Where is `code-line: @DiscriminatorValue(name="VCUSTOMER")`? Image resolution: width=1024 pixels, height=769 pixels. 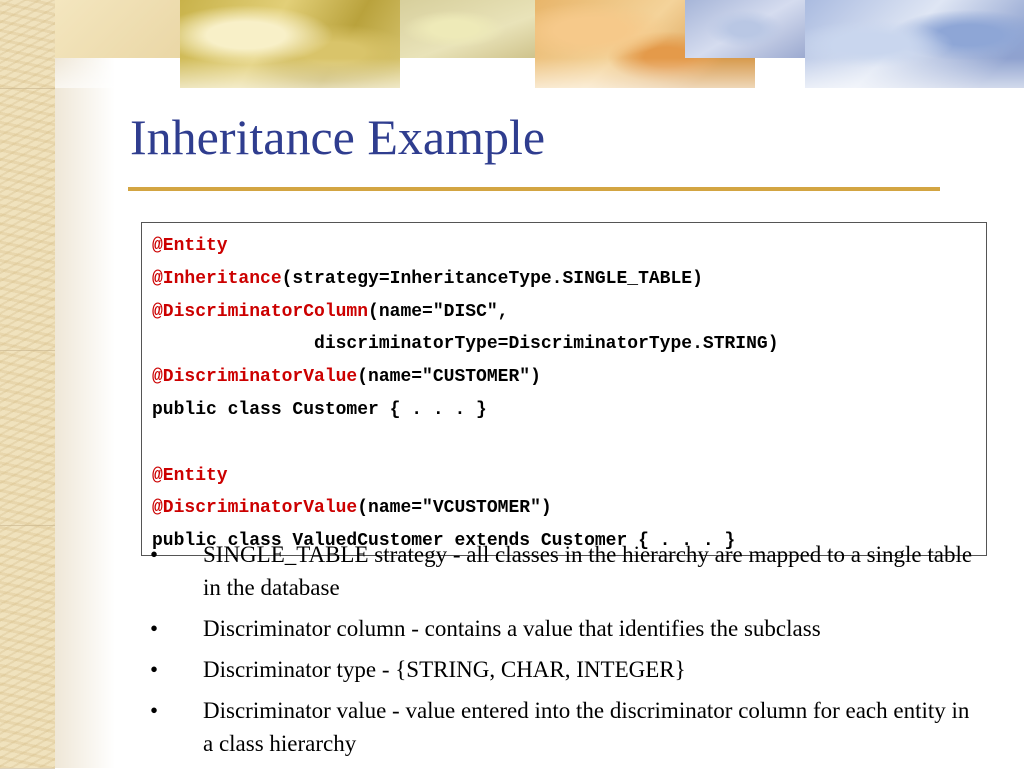 code-line: @DiscriminatorValue(name="VCUSTOMER") is located at coordinates (465, 508).